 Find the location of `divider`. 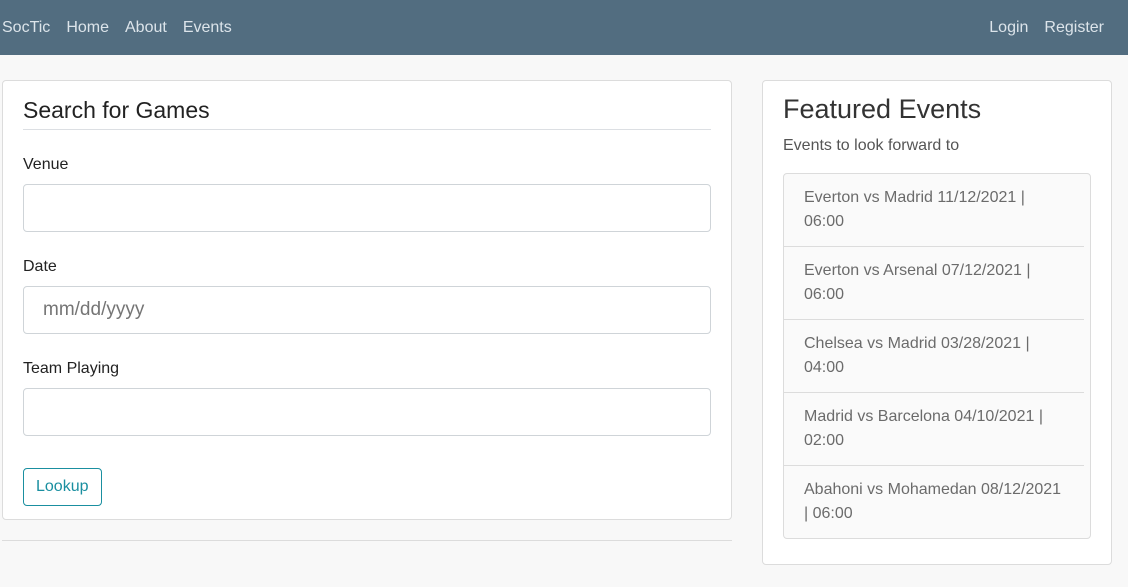

divider is located at coordinates (367, 540).